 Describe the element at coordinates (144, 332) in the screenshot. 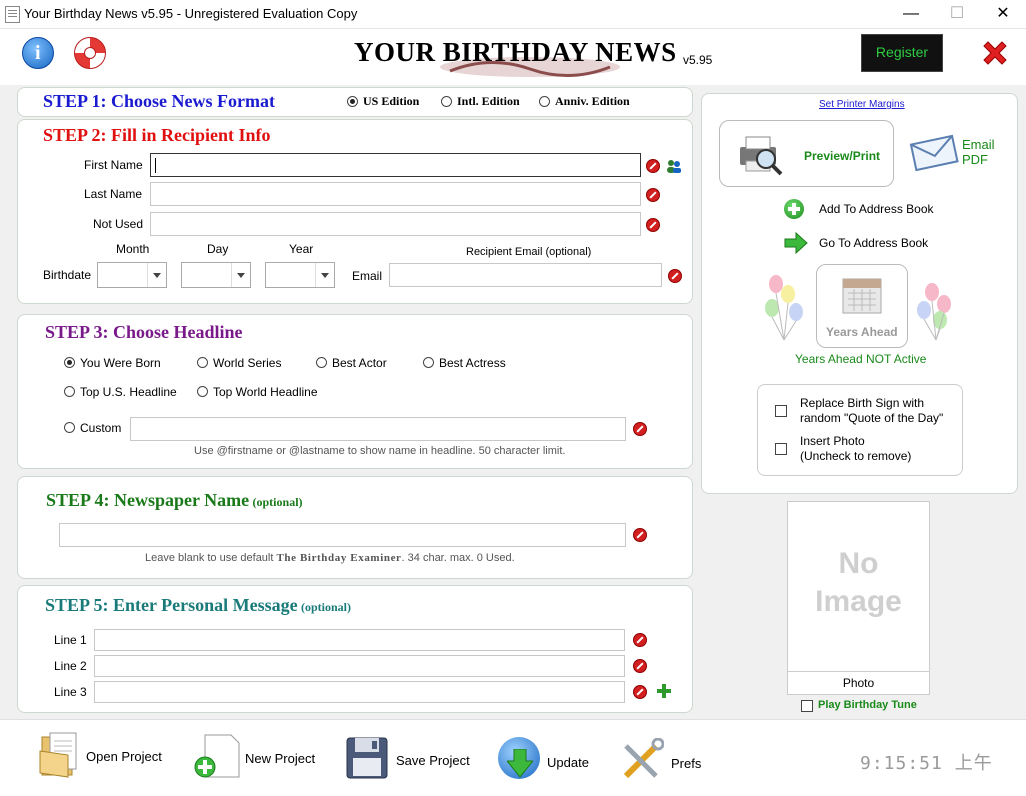

I see `step3-title: STEP 3: Choose Headline` at that location.